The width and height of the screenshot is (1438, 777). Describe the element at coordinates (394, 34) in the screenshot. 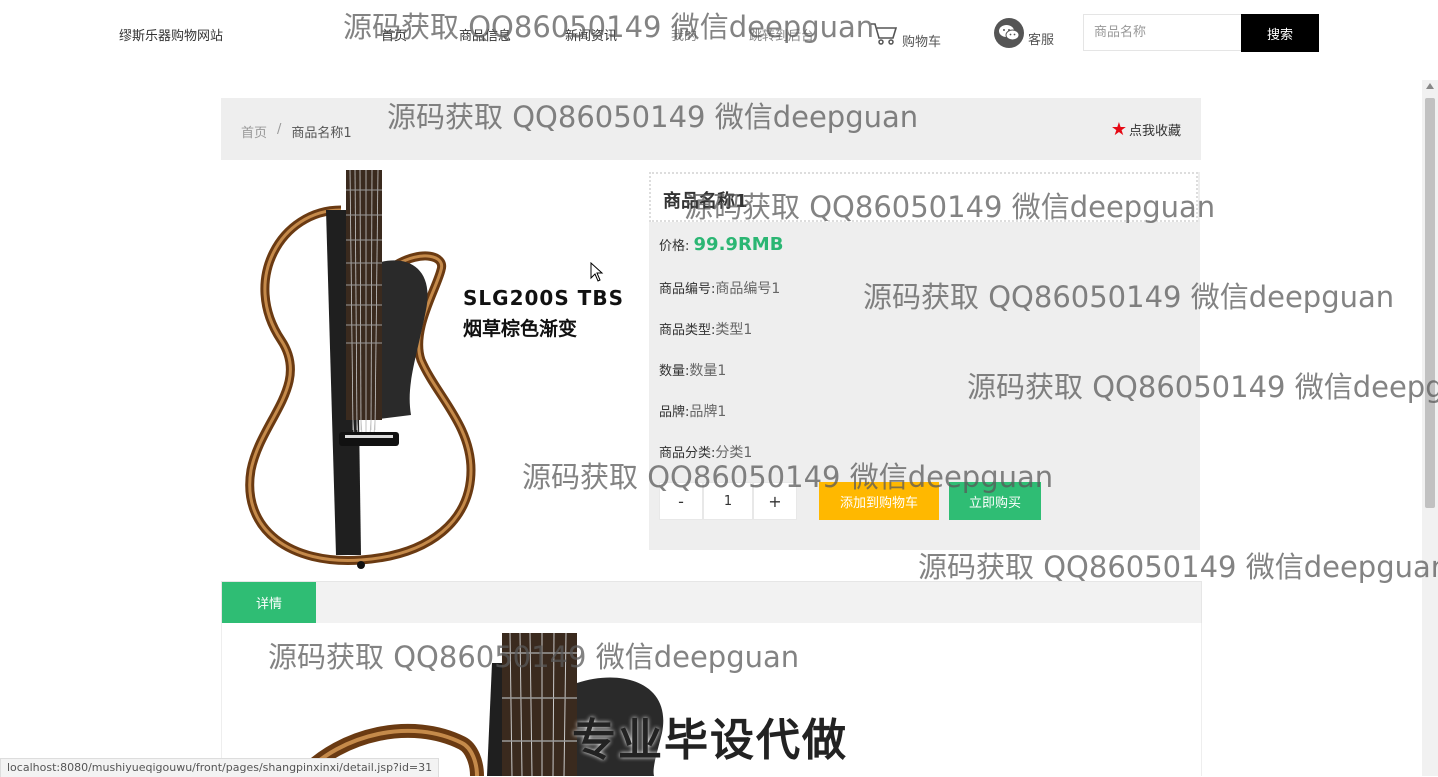

I see `nav-home: 首页` at that location.